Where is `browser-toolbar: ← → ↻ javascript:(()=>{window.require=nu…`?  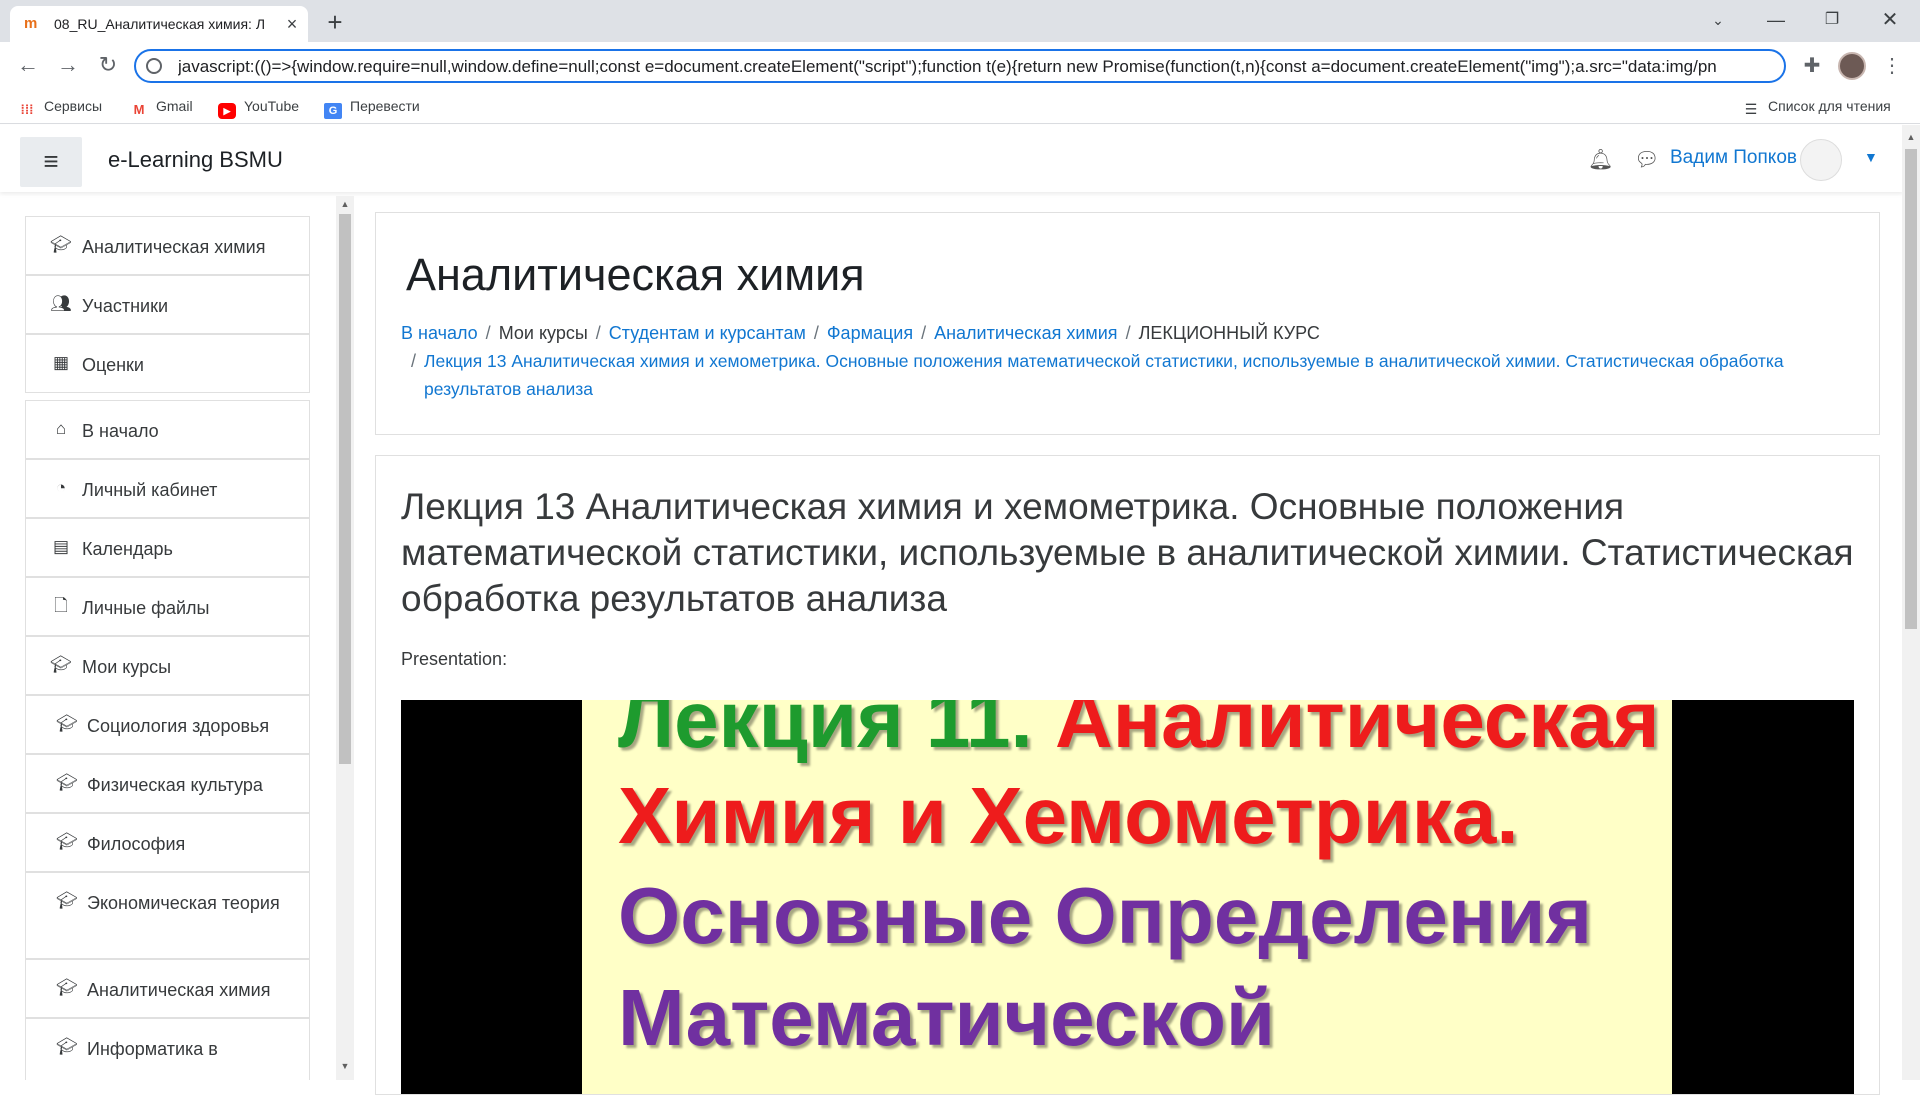 browser-toolbar: ← → ↻ javascript:(()=>{window.require=nu… is located at coordinates (960, 65).